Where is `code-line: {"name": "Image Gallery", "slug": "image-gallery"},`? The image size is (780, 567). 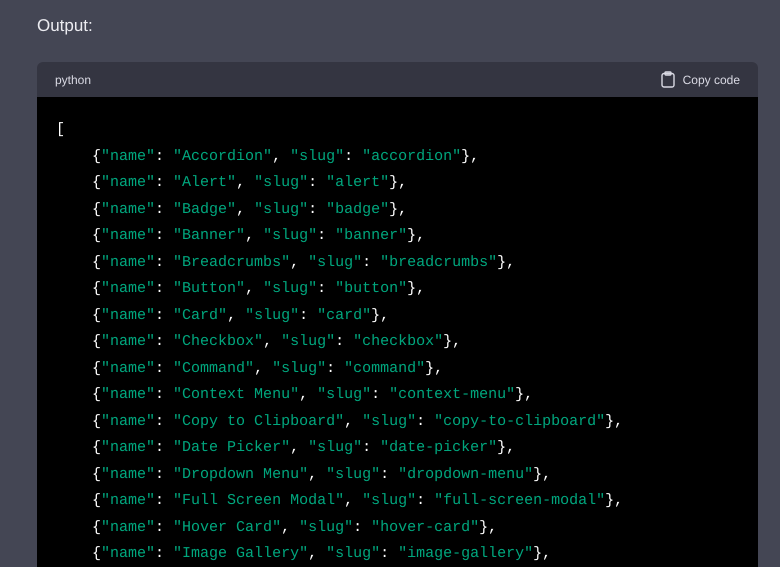 code-line: {"name": "Image Gallery", "slug": "image-gallery"}, is located at coordinates (321, 554).